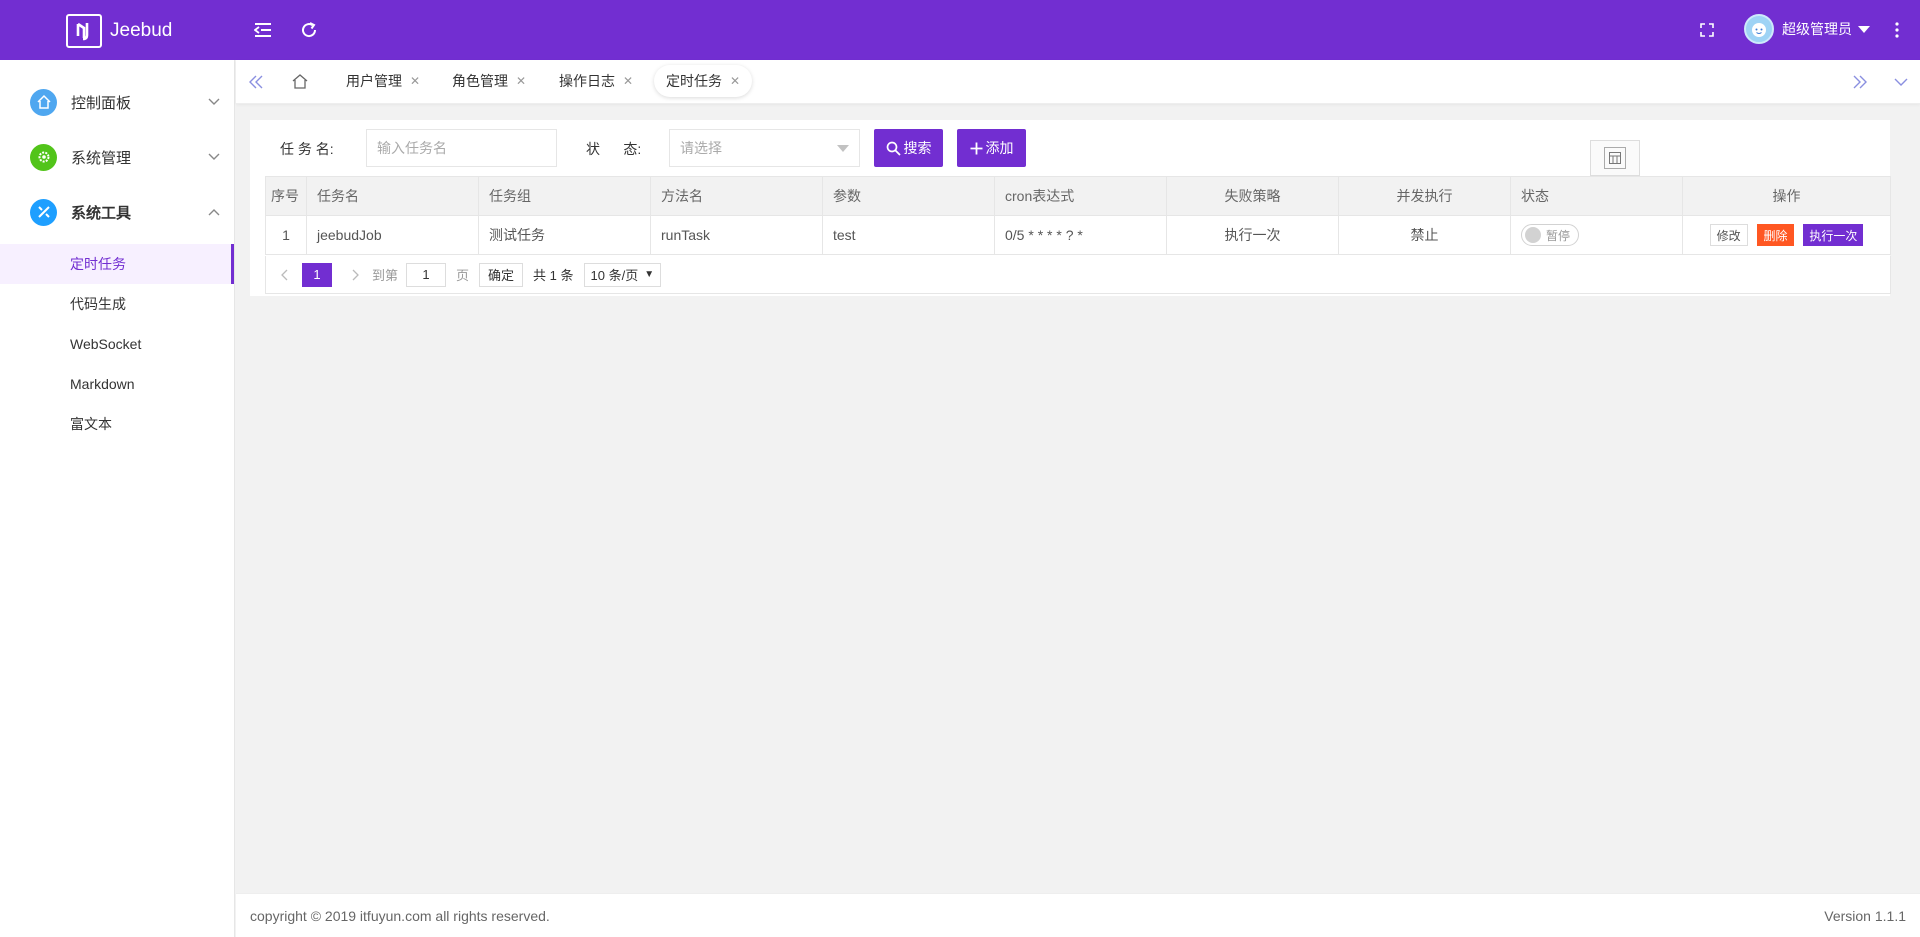 Image resolution: width=1920 pixels, height=937 pixels. Describe the element at coordinates (1833, 235) in the screenshot. I see `run-once-button: 执行一次` at that location.